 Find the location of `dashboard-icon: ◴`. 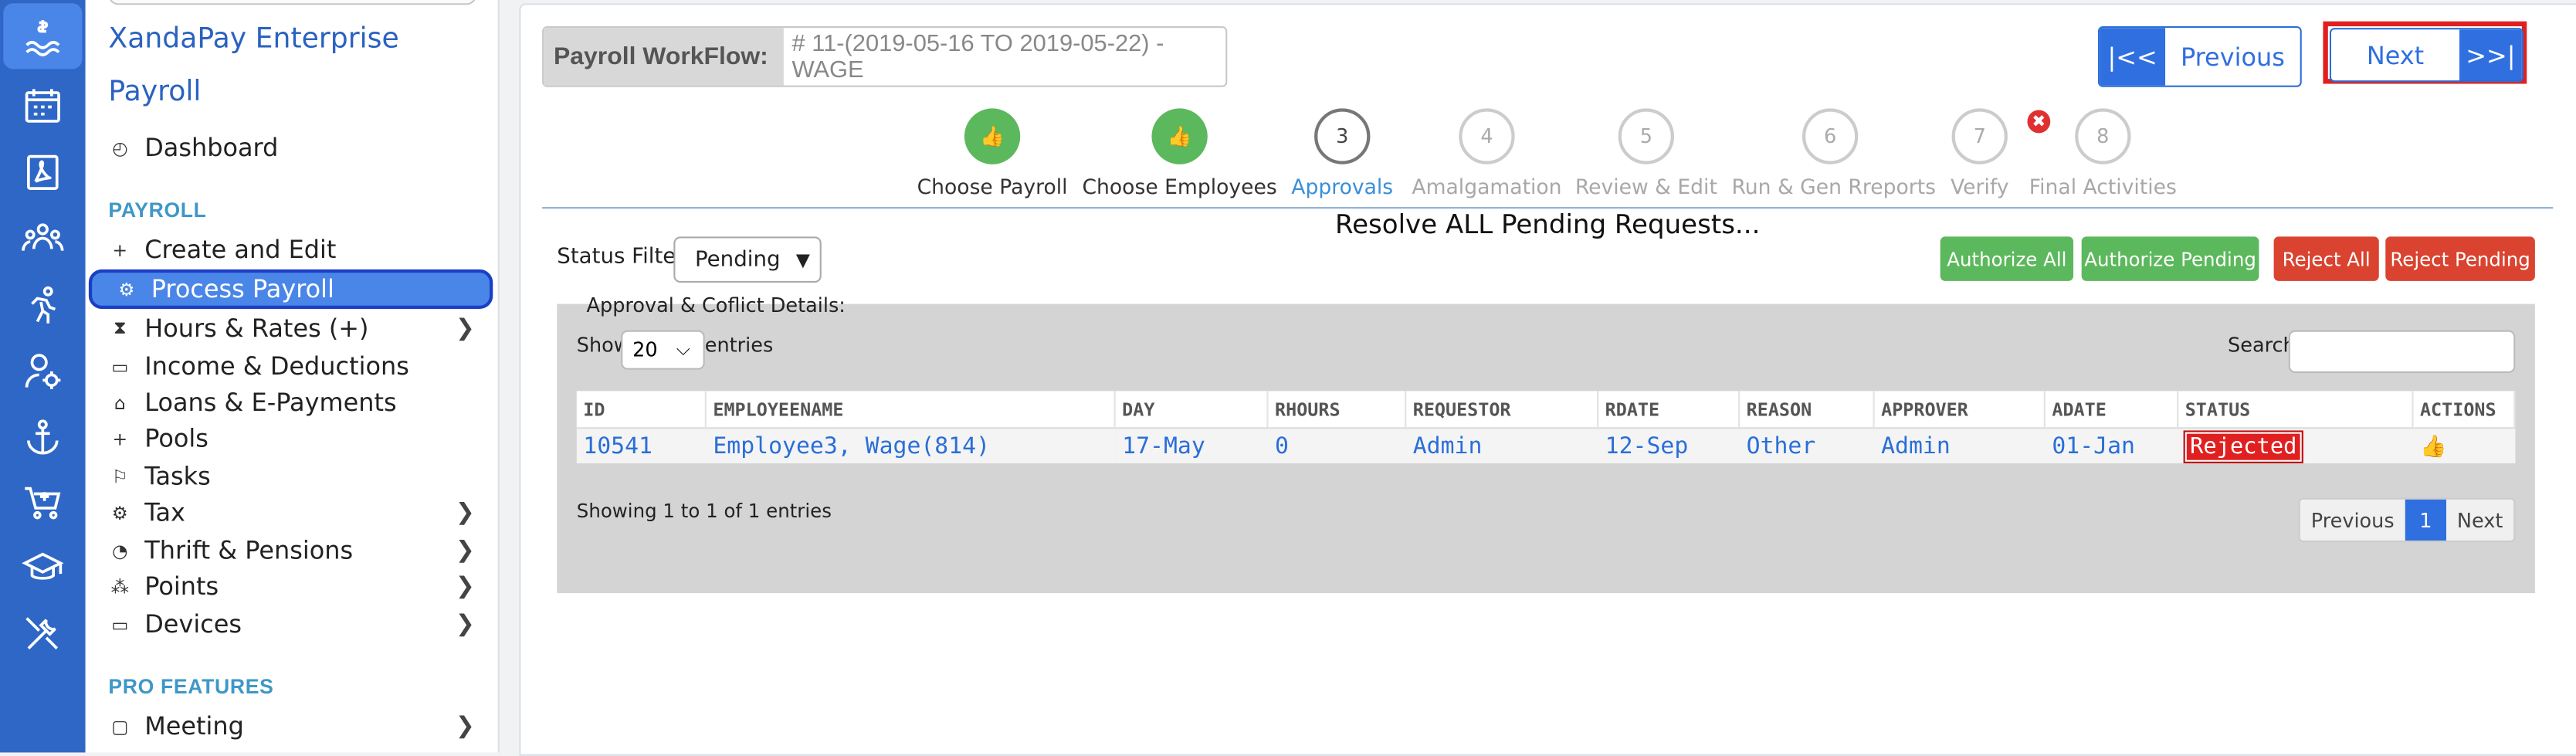

dashboard-icon: ◴ is located at coordinates (120, 148).